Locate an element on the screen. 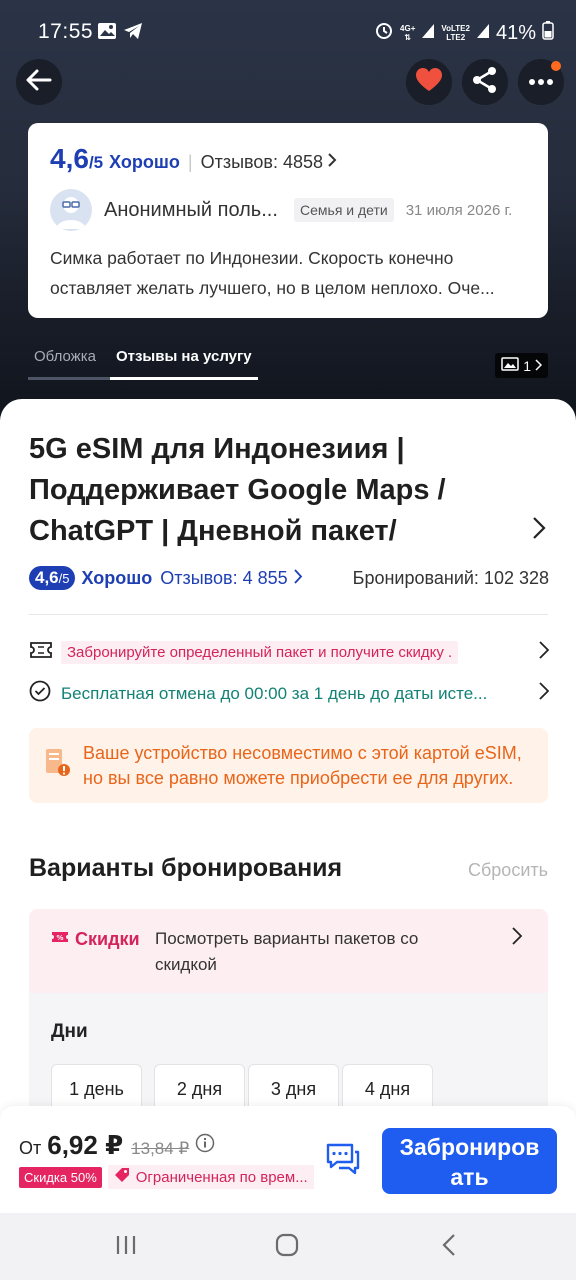 This screenshot has height=1280, width=576. recent-apps-icon is located at coordinates (126, 1247).